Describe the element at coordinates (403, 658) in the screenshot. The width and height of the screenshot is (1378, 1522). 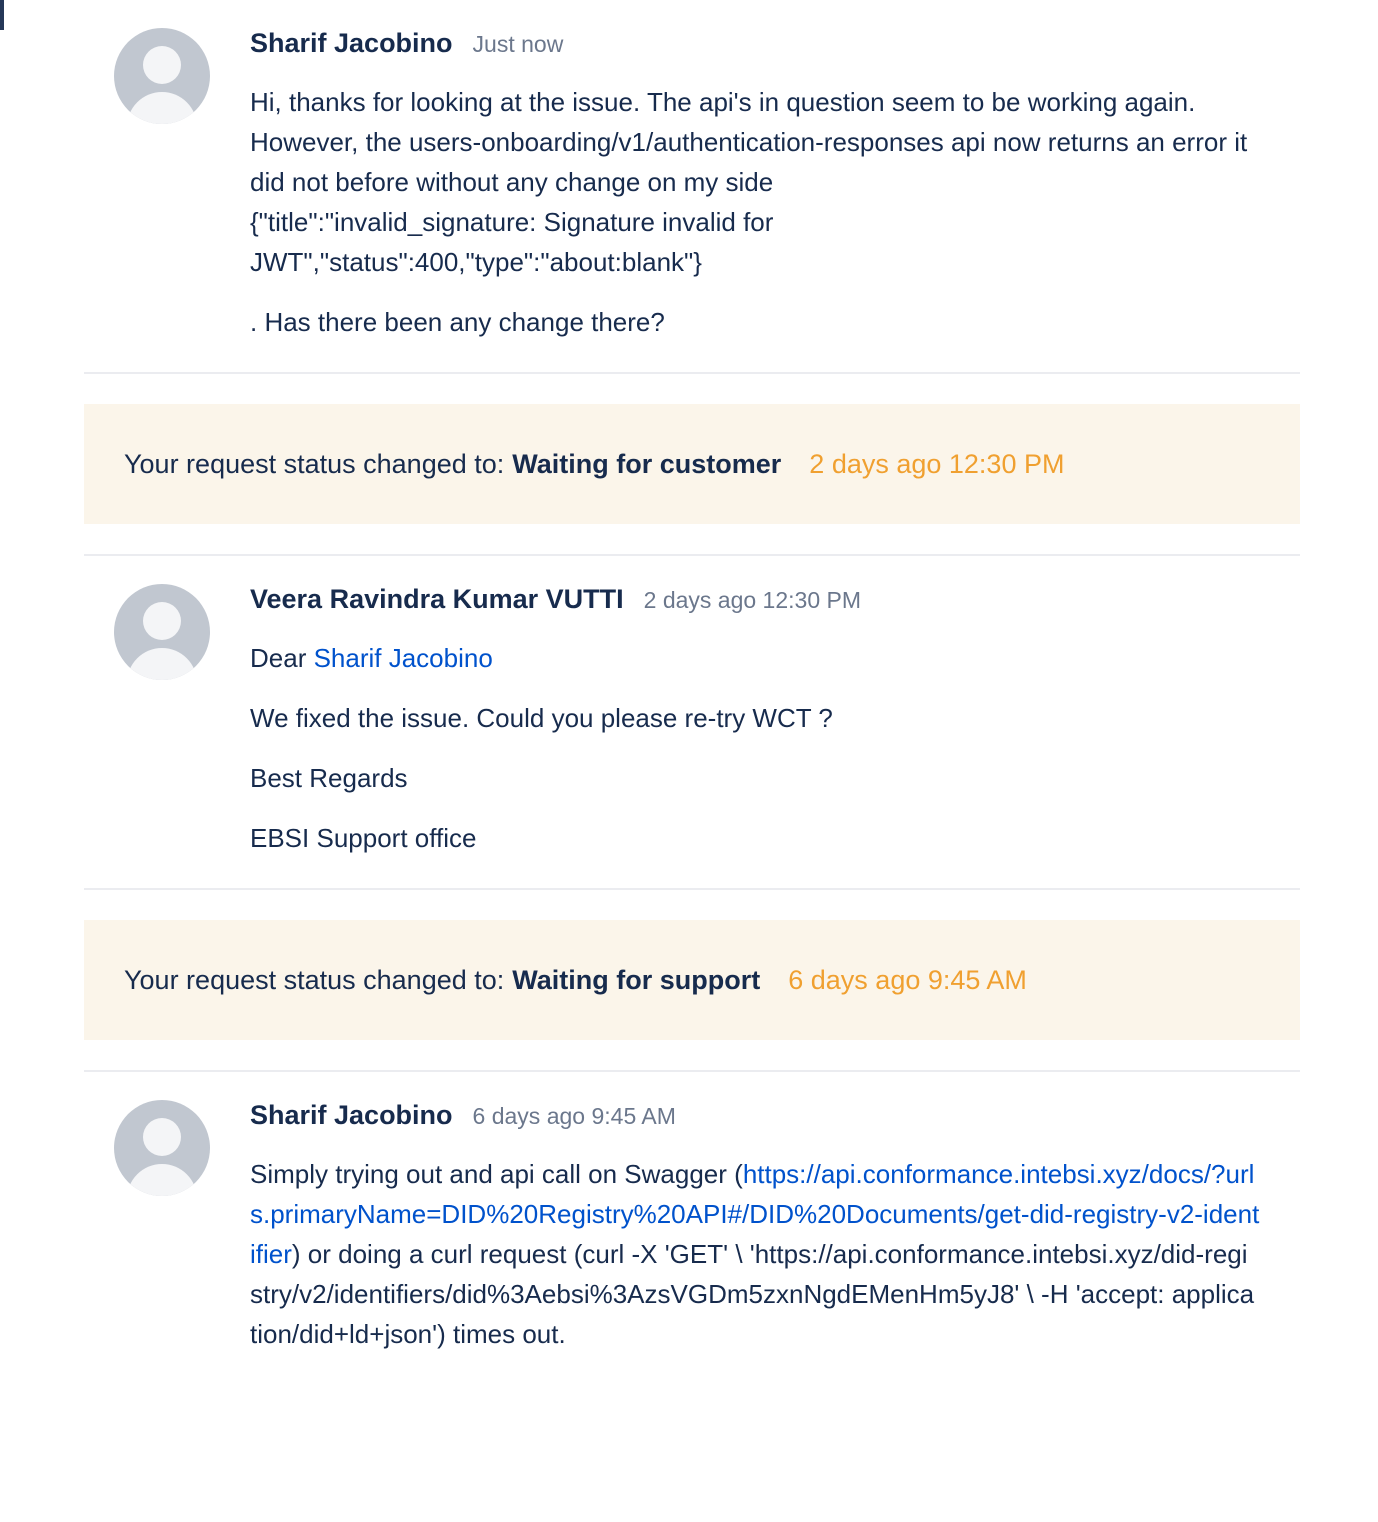
I see `user-mention-link: Sharif Jacobino` at that location.